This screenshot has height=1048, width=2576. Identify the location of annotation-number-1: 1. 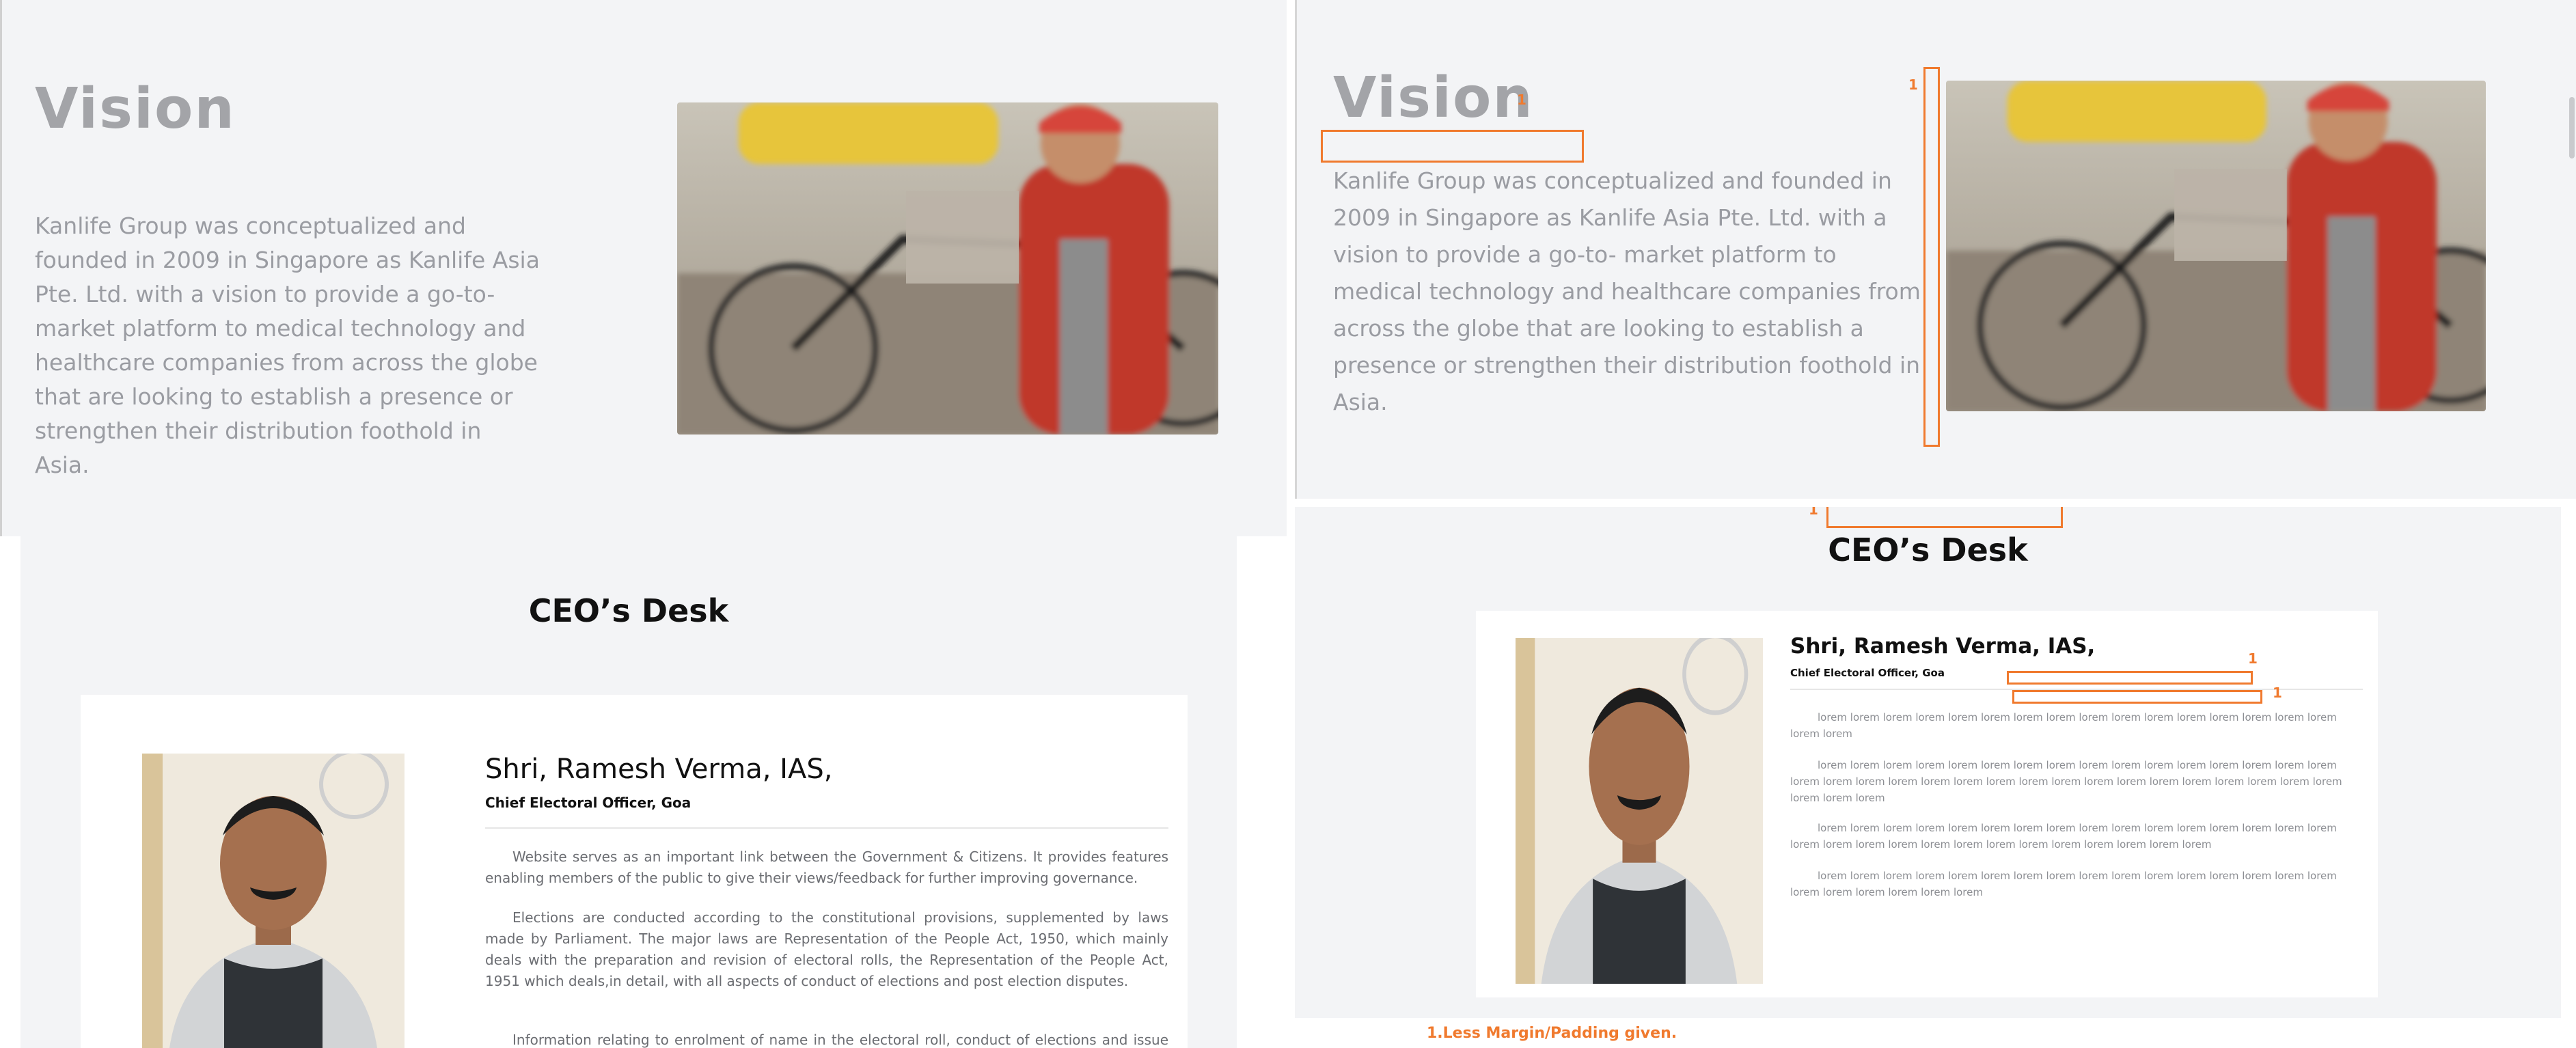
(1521, 100).